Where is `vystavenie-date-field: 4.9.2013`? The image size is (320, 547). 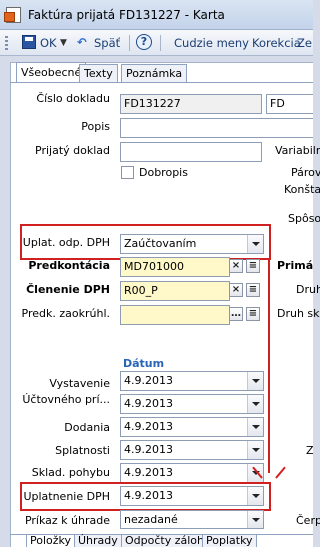
vystavenie-date-field: 4.9.2013 is located at coordinates (192, 381).